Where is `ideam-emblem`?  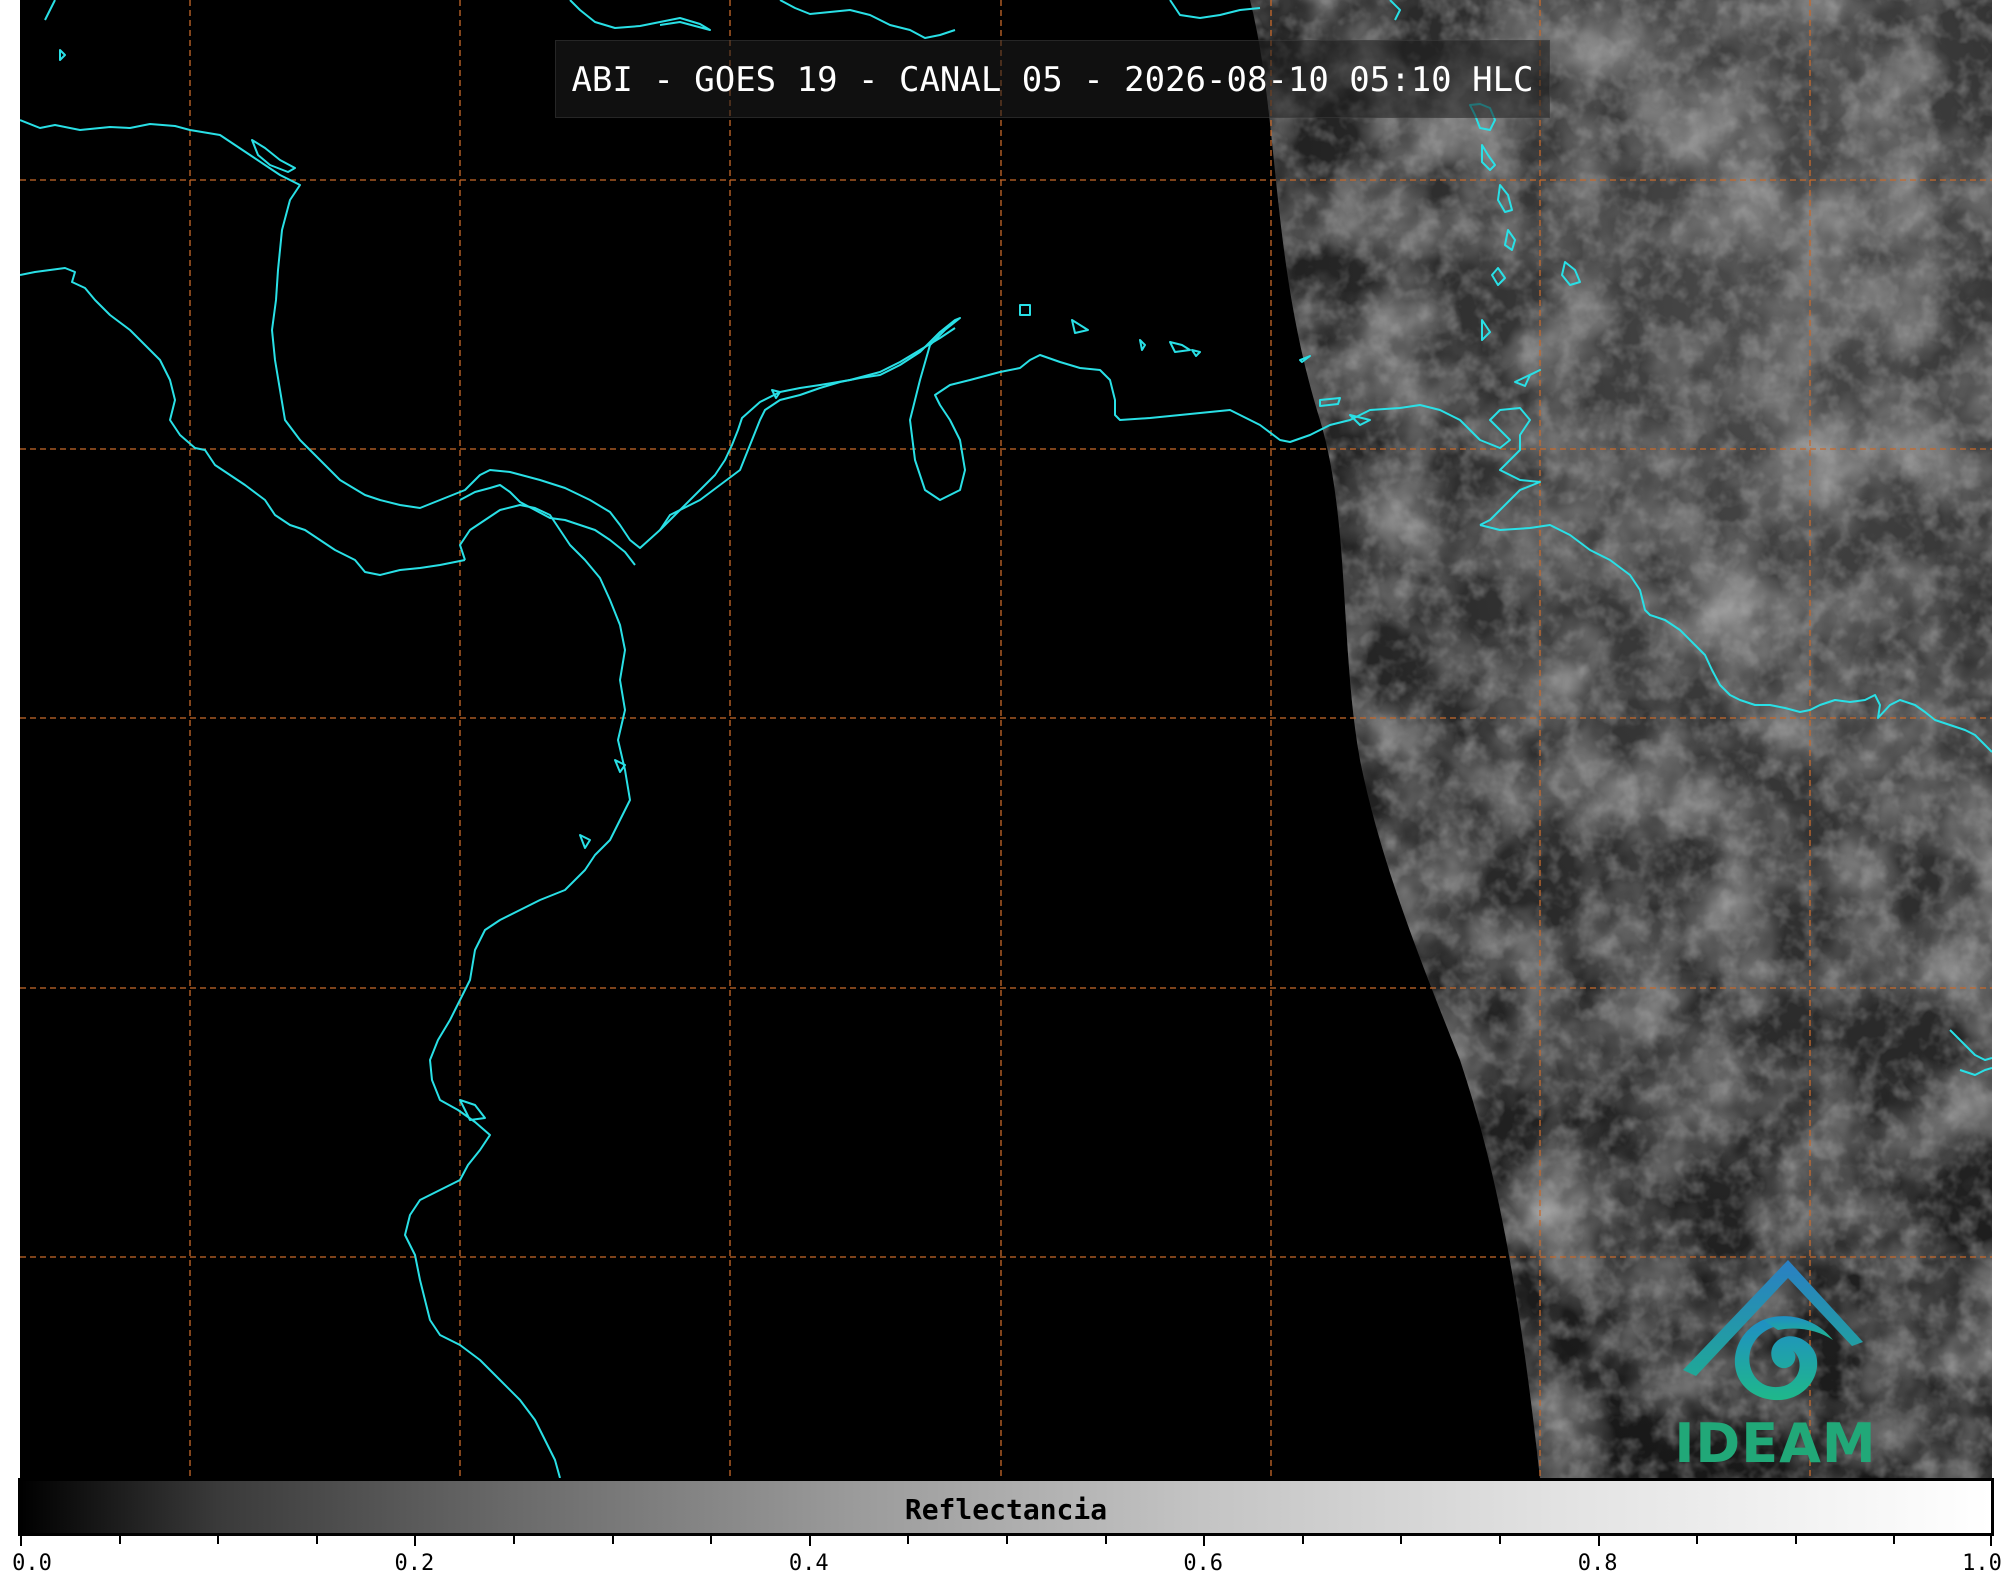 ideam-emblem is located at coordinates (1773, 1330).